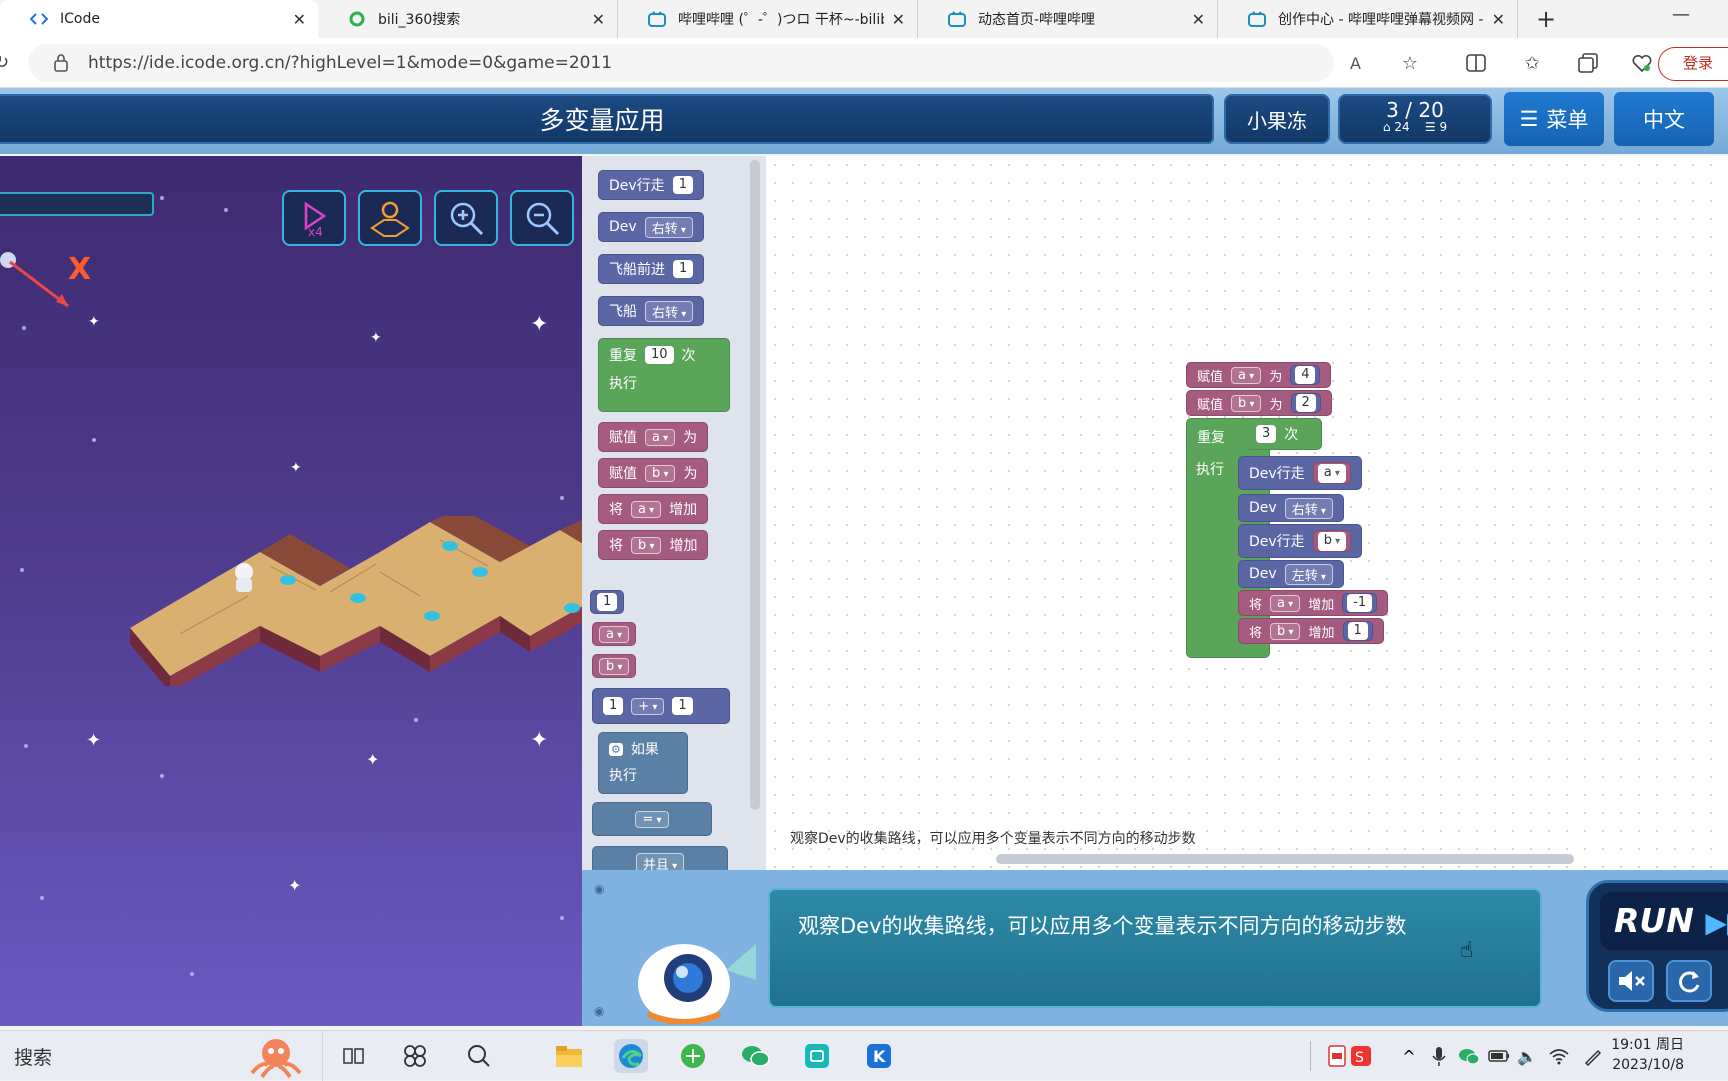 The height and width of the screenshot is (1081, 1728). I want to click on program-assign-b: 赋值 b 为 2, so click(1259, 403).